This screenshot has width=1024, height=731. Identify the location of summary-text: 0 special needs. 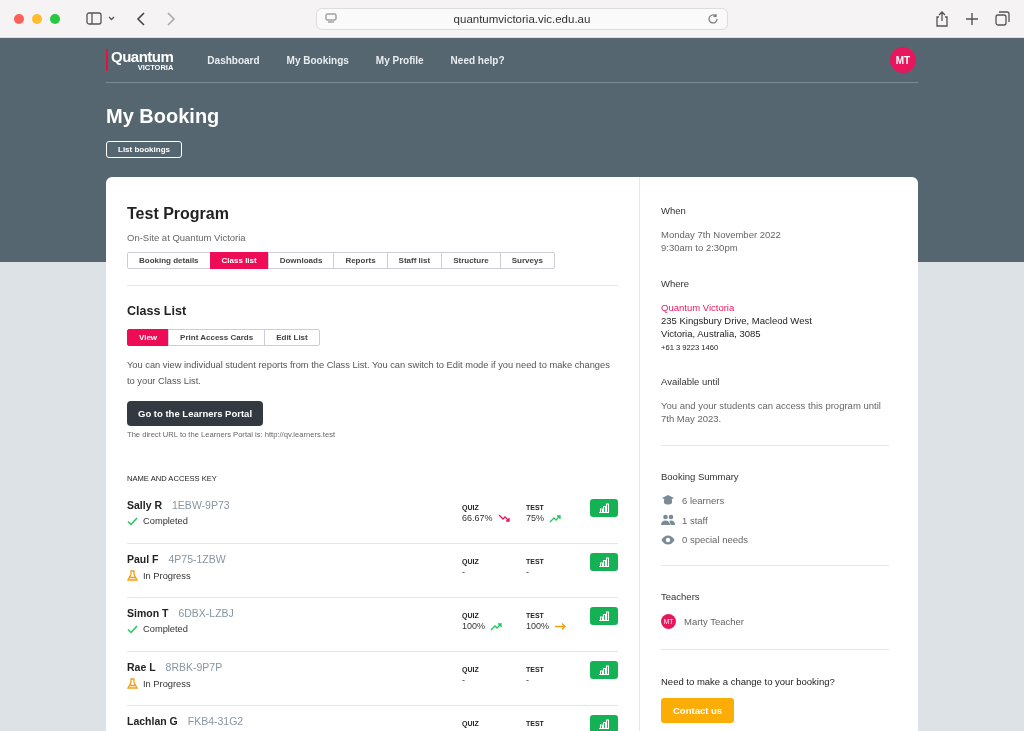
(715, 539).